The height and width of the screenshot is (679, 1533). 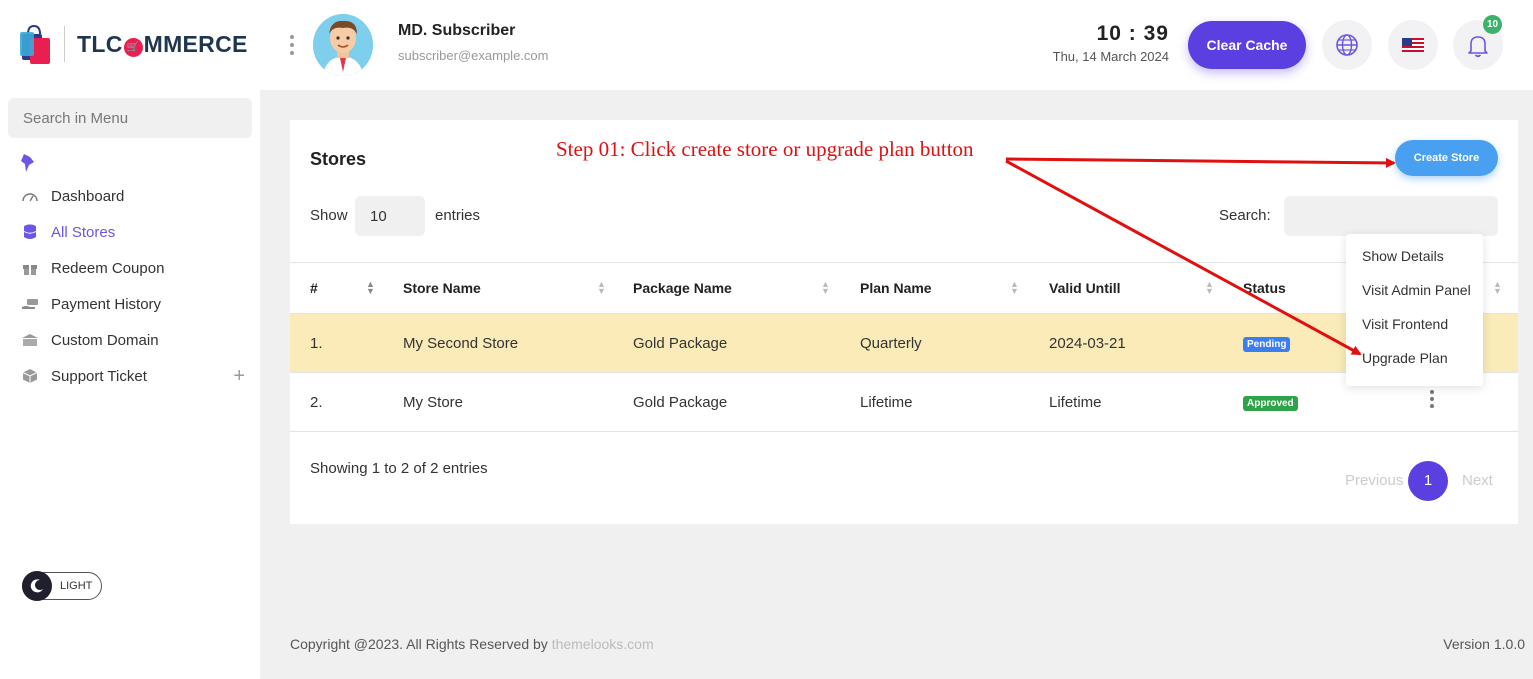 What do you see at coordinates (1374, 480) in the screenshot?
I see `pagination-previous: Previous` at bounding box center [1374, 480].